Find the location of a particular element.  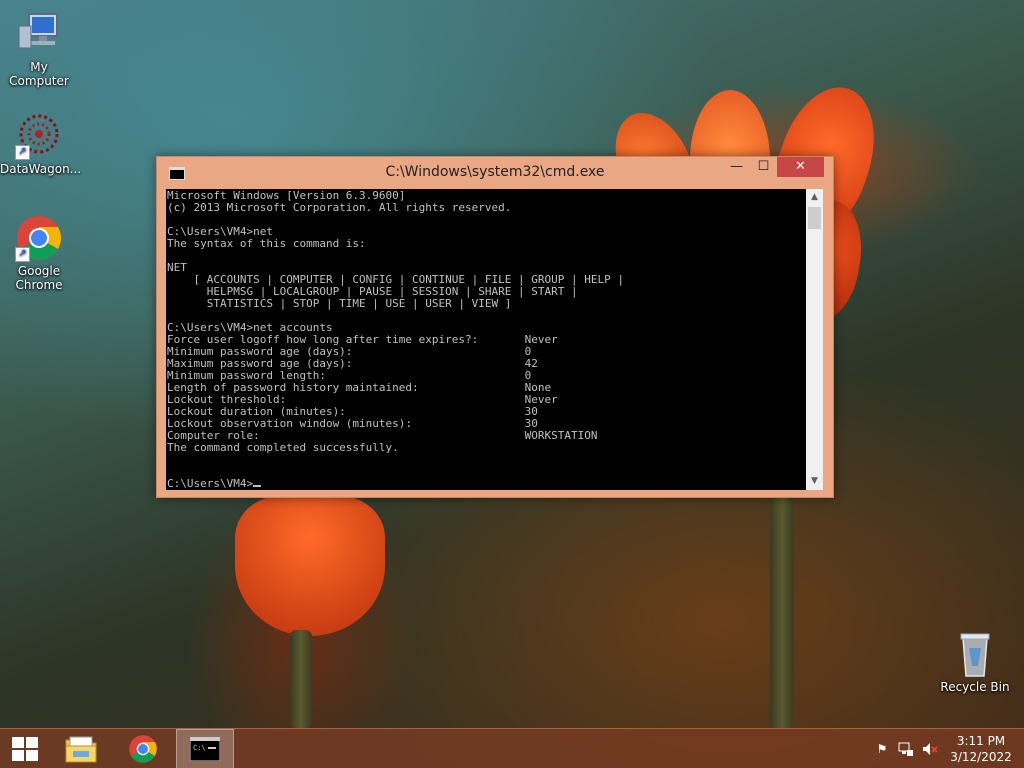

desktop-icon-label: Recycle Bin is located at coordinates (975, 687).